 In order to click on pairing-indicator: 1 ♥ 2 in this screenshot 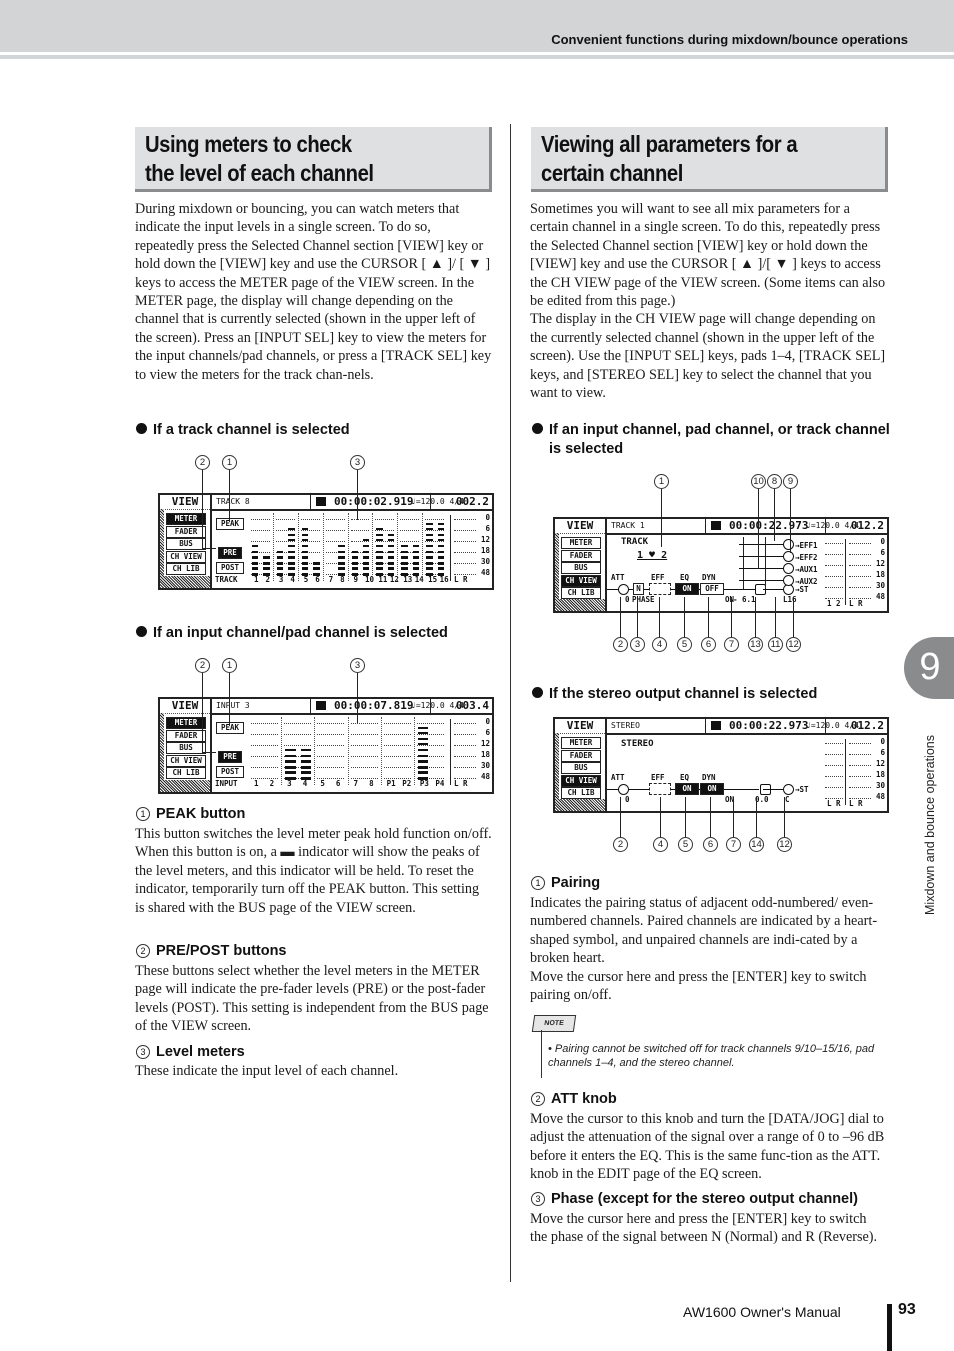, I will do `click(652, 555)`.